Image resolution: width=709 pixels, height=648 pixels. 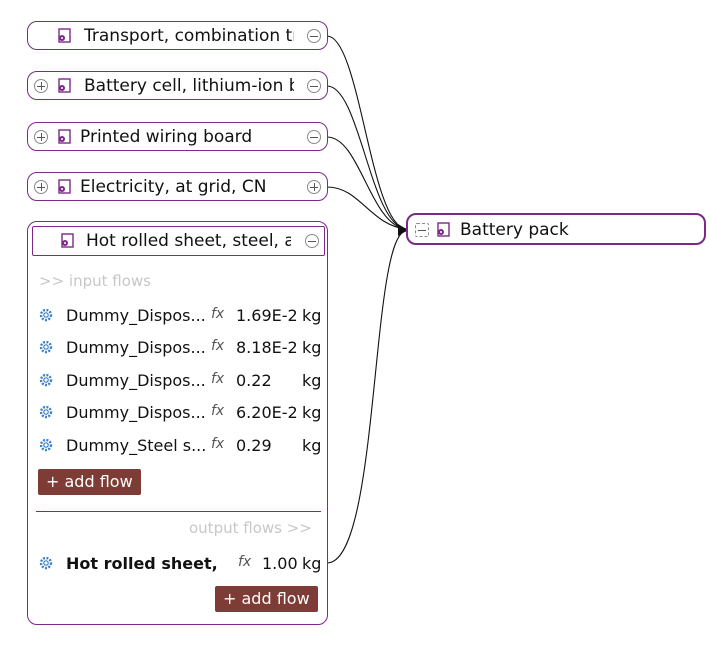 I want to click on flow-amount: 6.20E-2, so click(x=267, y=412).